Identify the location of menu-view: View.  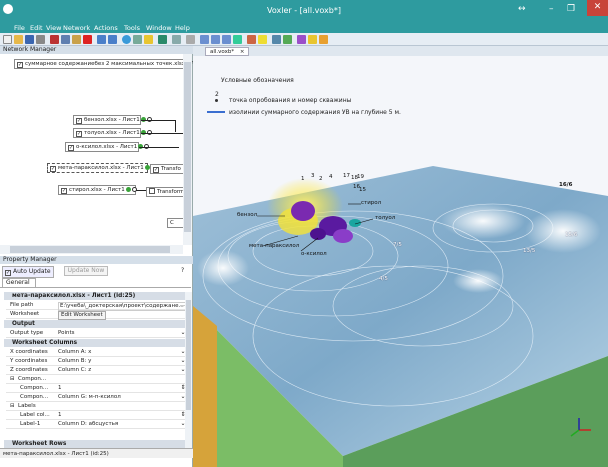
(53, 28).